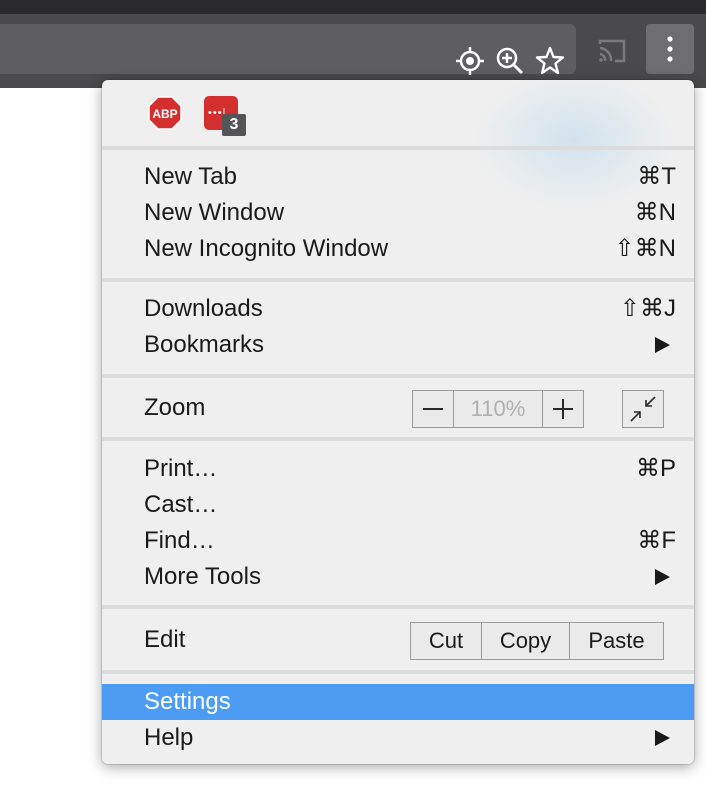 The height and width of the screenshot is (802, 706). What do you see at coordinates (187, 701) in the screenshot?
I see `menu-item-label: Settings` at bounding box center [187, 701].